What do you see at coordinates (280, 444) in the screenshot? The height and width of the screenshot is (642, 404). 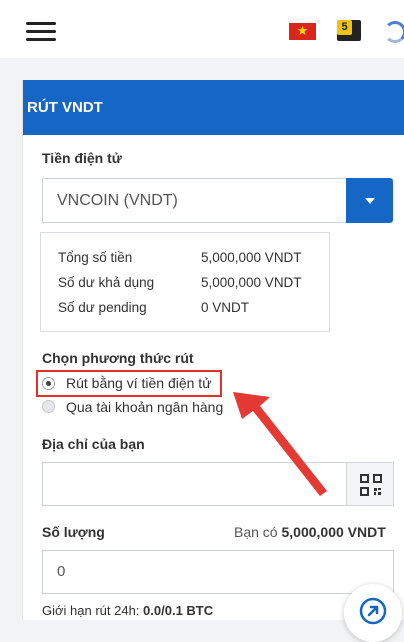 I see `annotation-arrow` at bounding box center [280, 444].